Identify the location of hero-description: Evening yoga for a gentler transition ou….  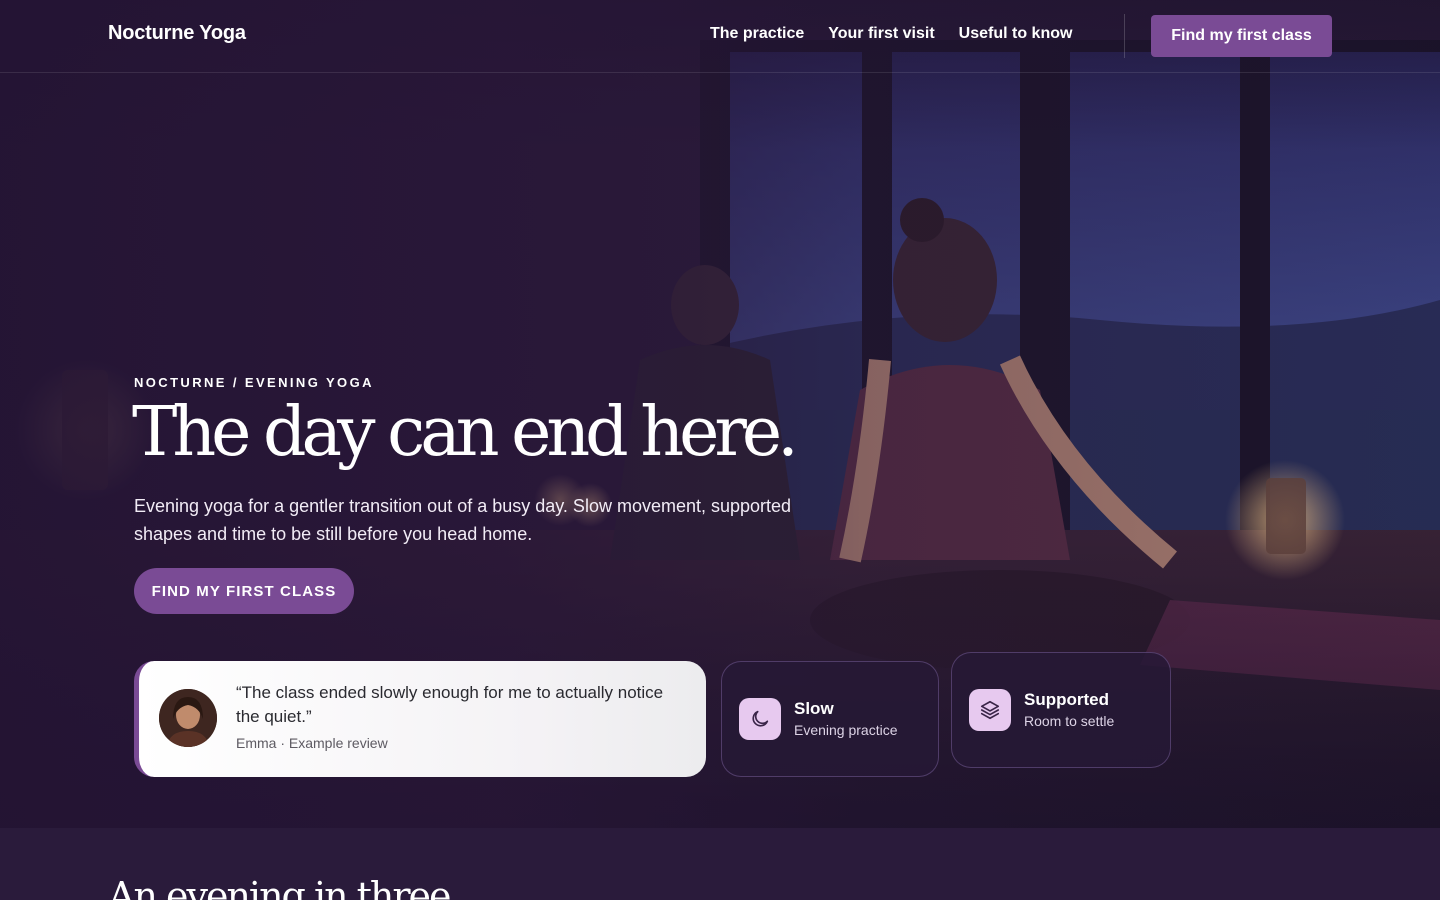
(463, 520).